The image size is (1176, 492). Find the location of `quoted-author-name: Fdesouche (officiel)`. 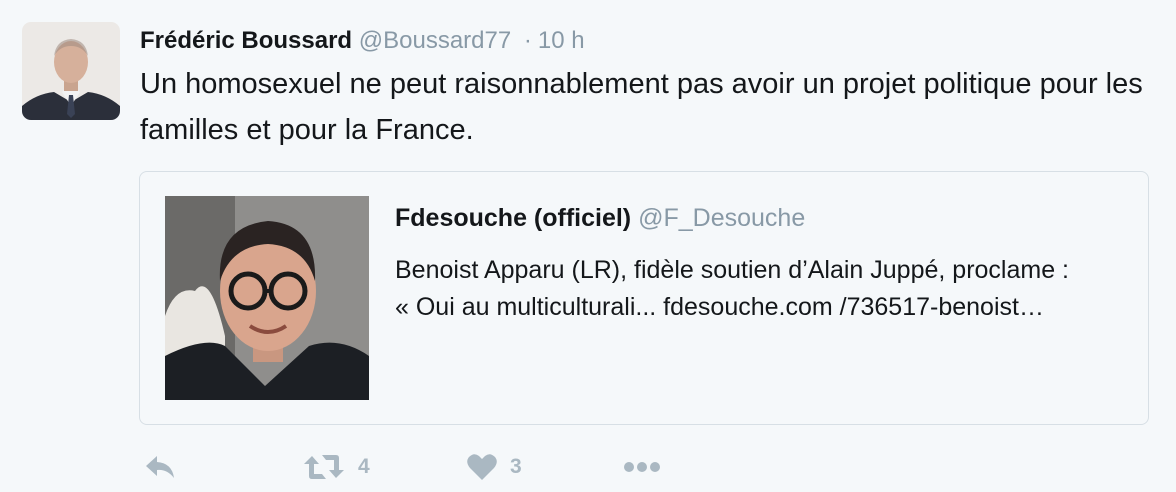

quoted-author-name: Fdesouche (officiel) is located at coordinates (513, 218).